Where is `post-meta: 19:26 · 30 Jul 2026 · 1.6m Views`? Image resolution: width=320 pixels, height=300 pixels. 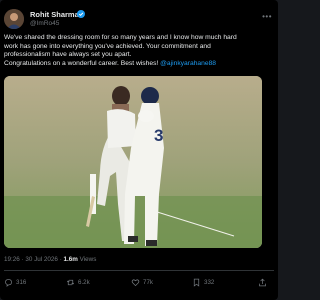 post-meta: 19:26 · 30 Jul 2026 · 1.6m Views is located at coordinates (50, 259).